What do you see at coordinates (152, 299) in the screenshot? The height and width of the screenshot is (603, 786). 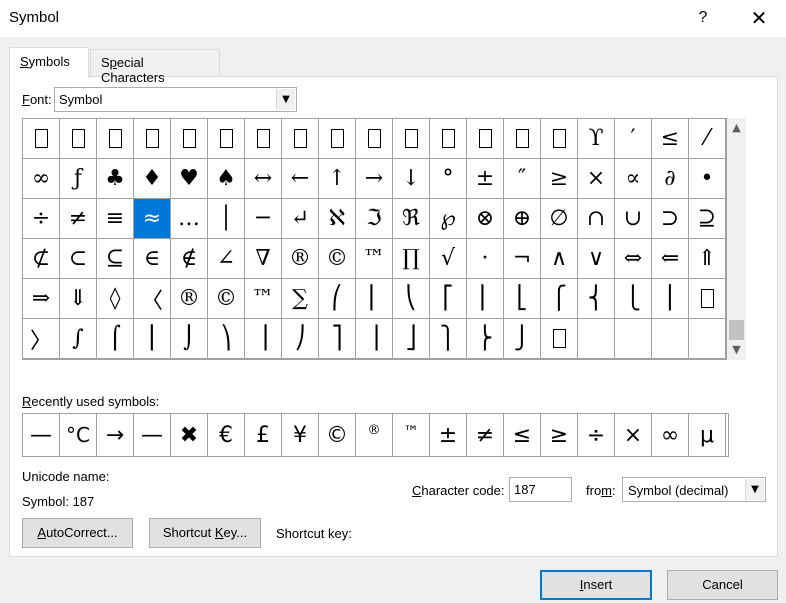 I see `symbol-cell: 〈` at bounding box center [152, 299].